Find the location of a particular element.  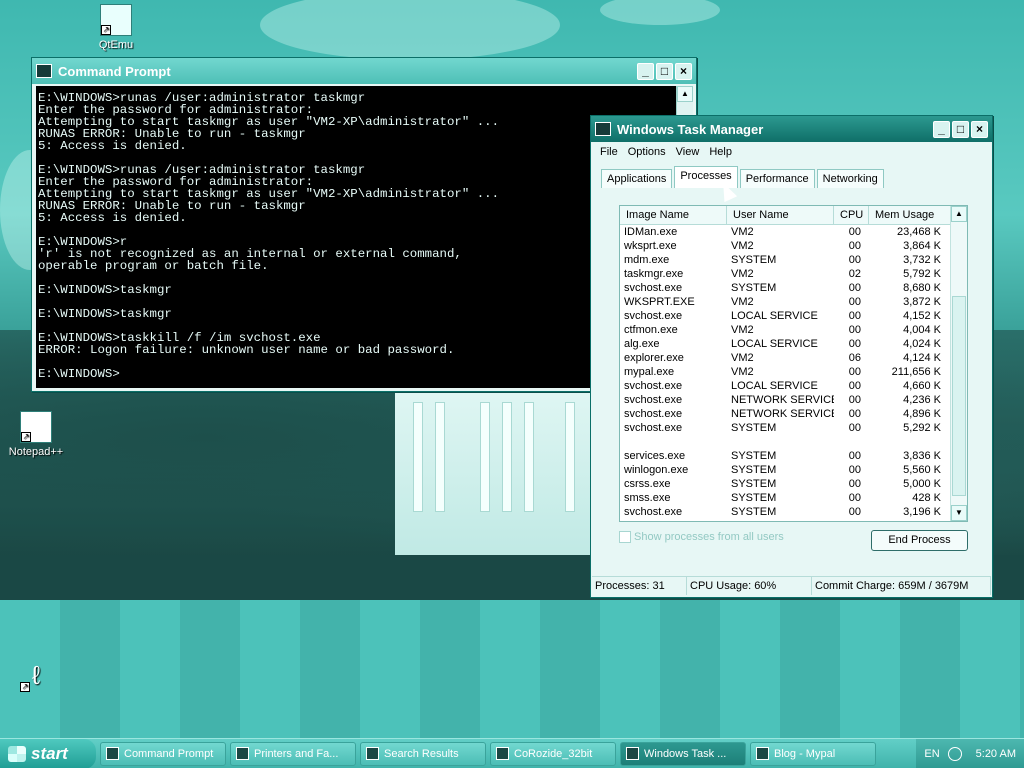

desktop-icon-qtemu: ↗ QtEmu is located at coordinates (116, 27).